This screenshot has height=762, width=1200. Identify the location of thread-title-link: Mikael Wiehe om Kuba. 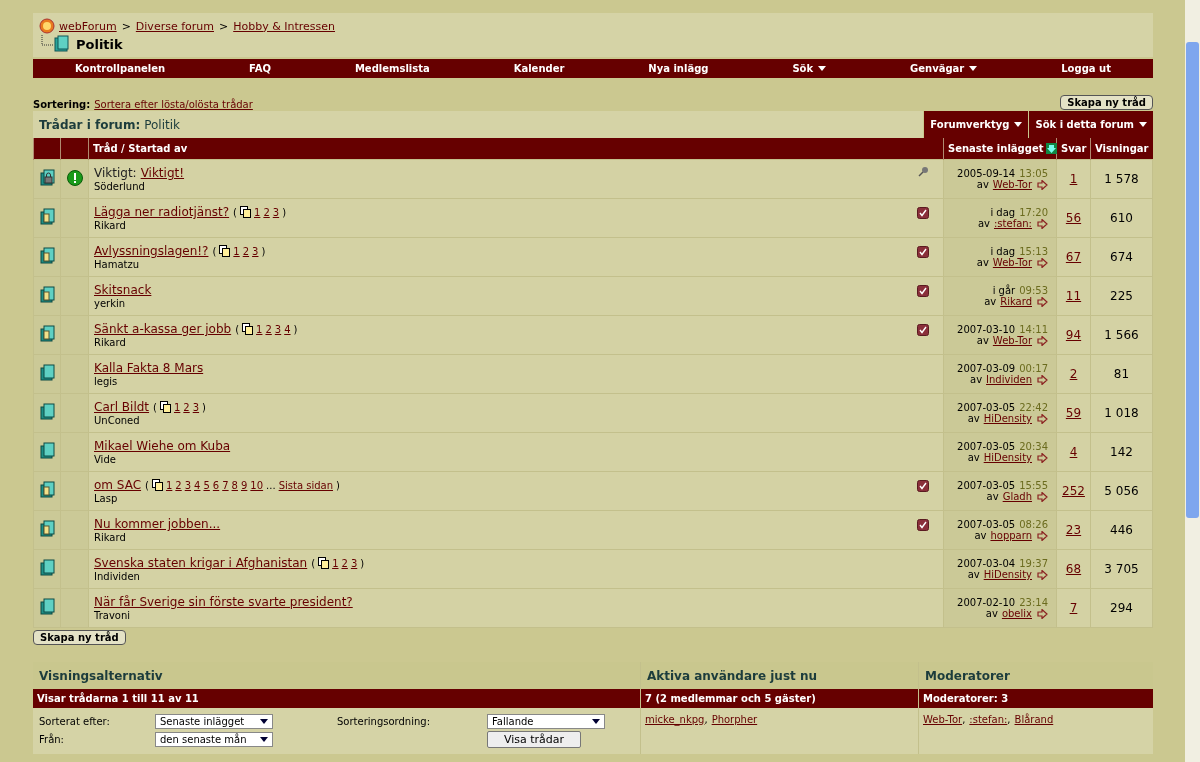
(162, 446).